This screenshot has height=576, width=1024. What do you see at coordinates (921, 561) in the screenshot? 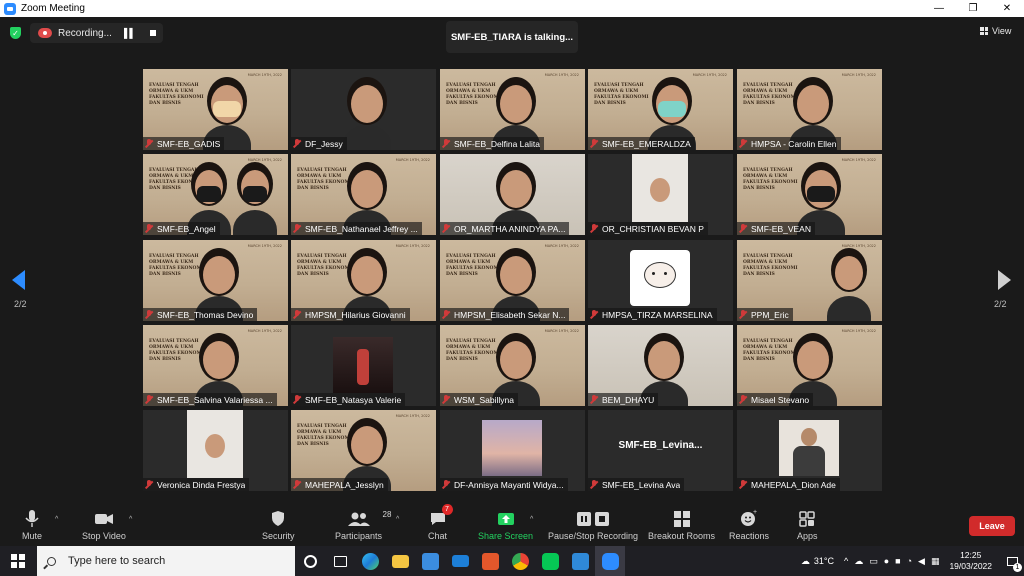
I see `volume-icon: ◀` at bounding box center [921, 561].